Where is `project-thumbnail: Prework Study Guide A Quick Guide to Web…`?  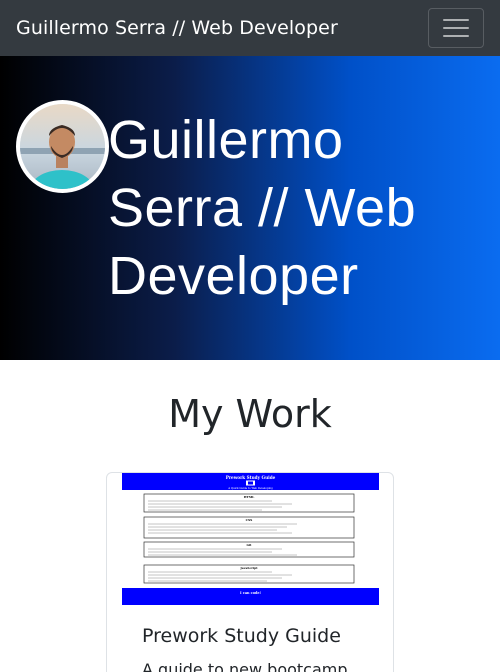 project-thumbnail: Prework Study Guide A Quick Guide to Web… is located at coordinates (250, 539).